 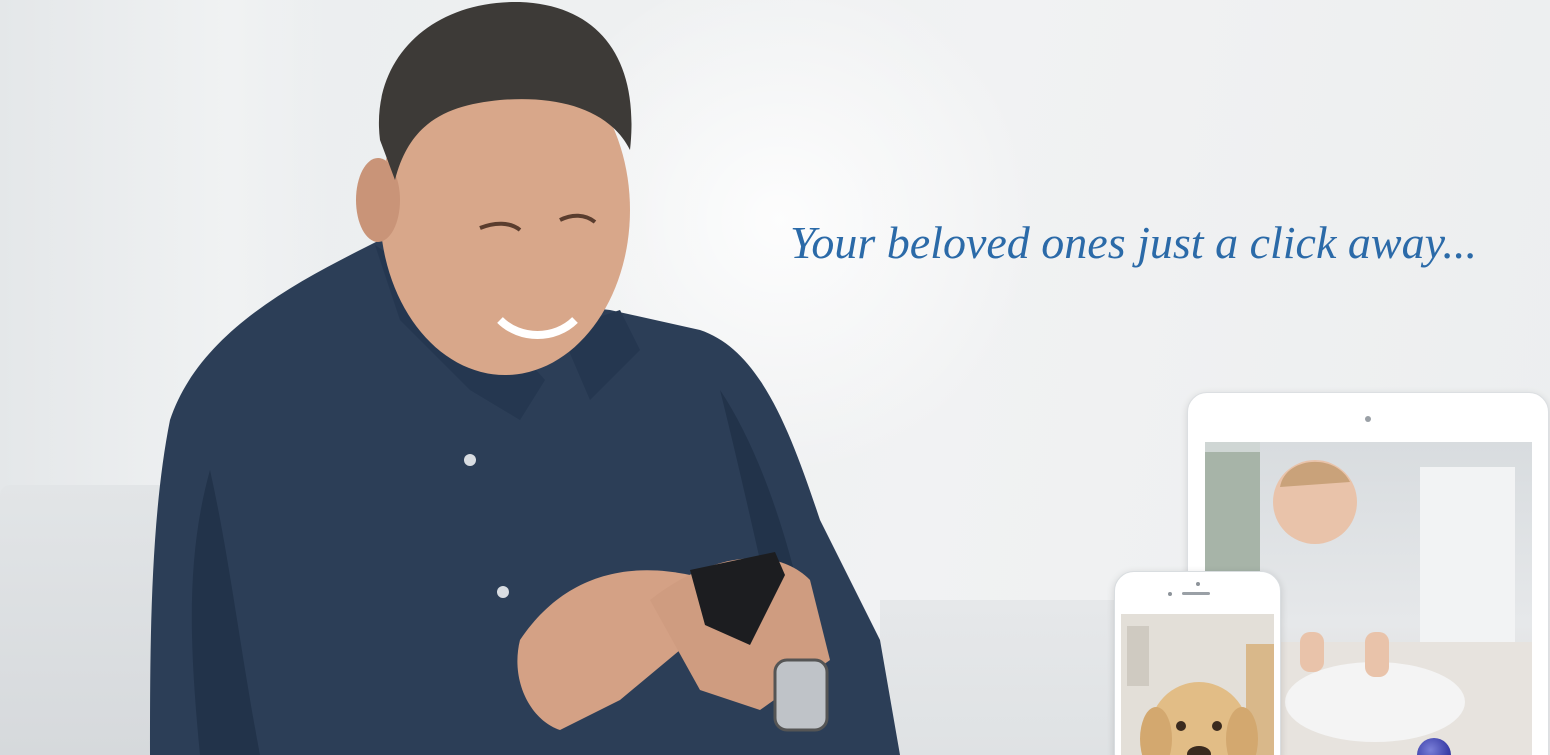 What do you see at coordinates (1368, 419) in the screenshot?
I see `tablet-camera-icon` at bounding box center [1368, 419].